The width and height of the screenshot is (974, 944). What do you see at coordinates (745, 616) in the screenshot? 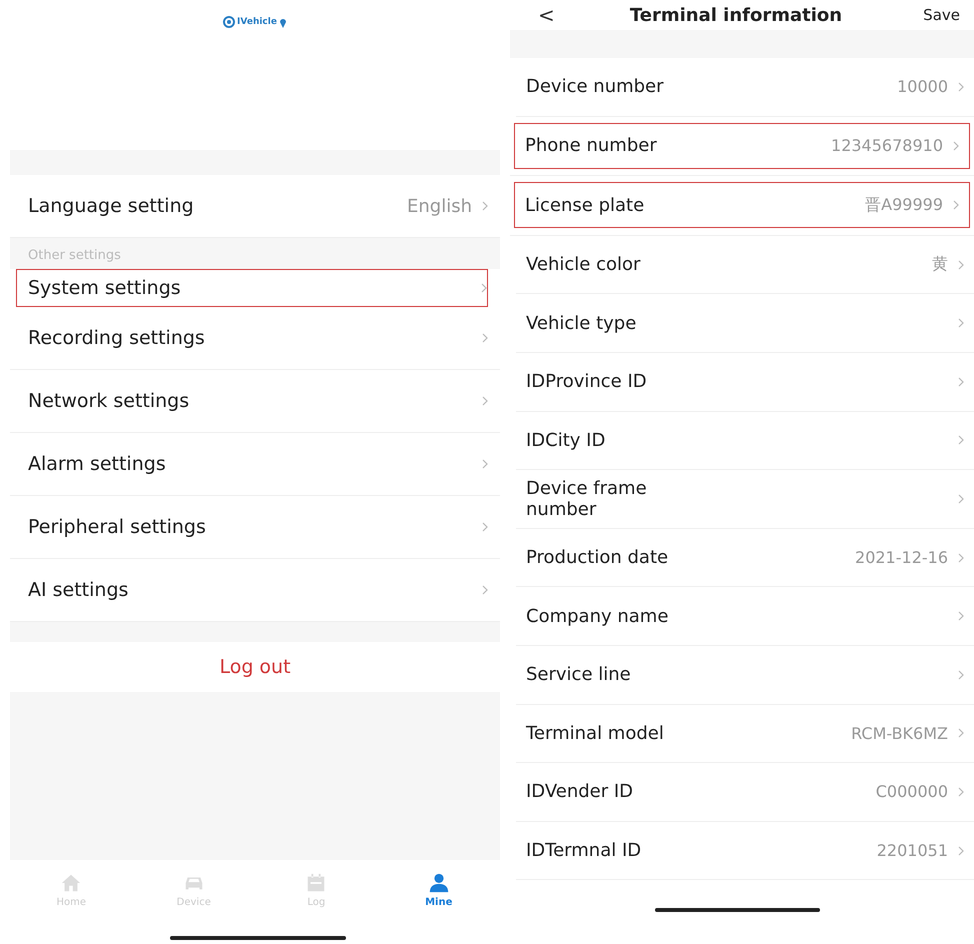
I see `field-row: Company name` at bounding box center [745, 616].